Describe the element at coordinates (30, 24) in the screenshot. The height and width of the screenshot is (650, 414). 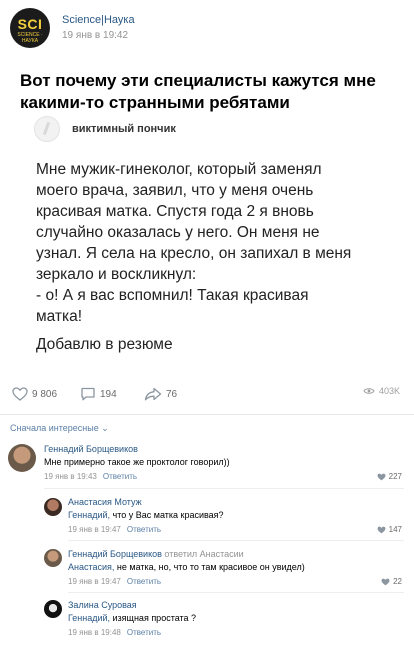
I see `group-logo-text: SCI` at that location.